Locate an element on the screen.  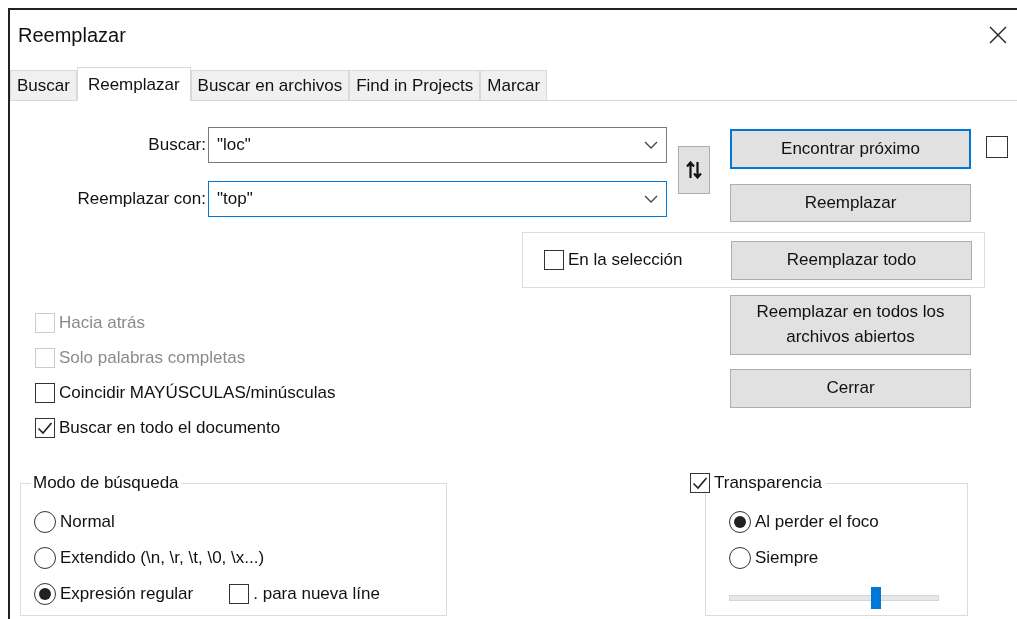
radio-label: Siempre is located at coordinates (787, 558).